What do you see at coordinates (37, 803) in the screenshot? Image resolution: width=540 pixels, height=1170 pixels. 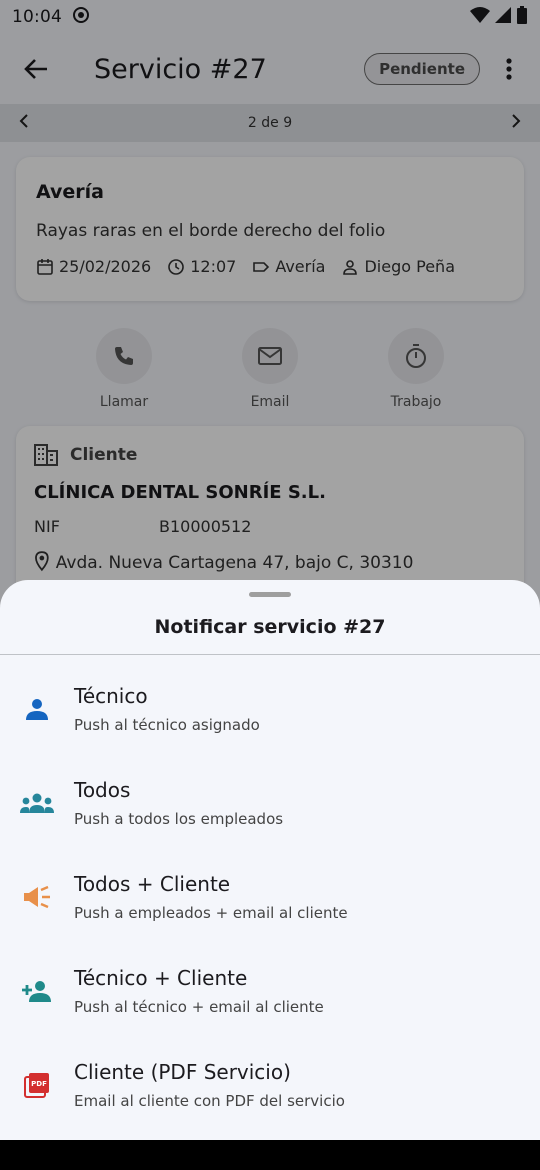 I see `groups-icon` at bounding box center [37, 803].